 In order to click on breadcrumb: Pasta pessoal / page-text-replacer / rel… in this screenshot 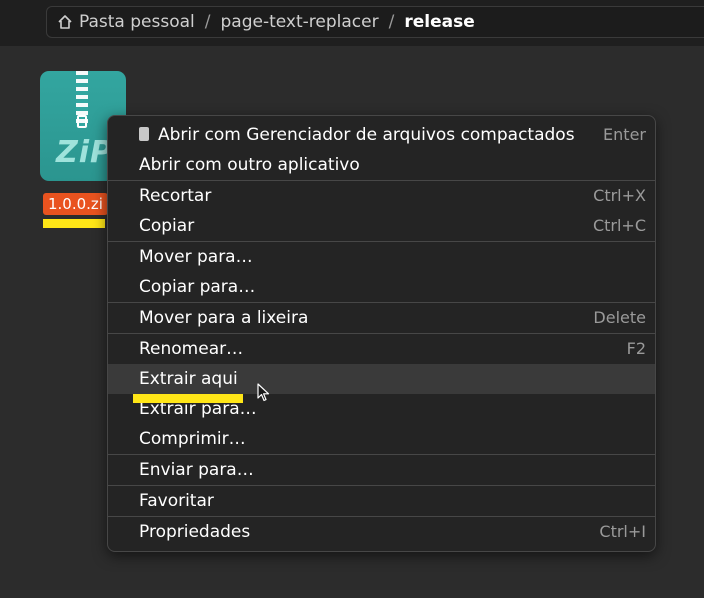, I will do `click(375, 22)`.